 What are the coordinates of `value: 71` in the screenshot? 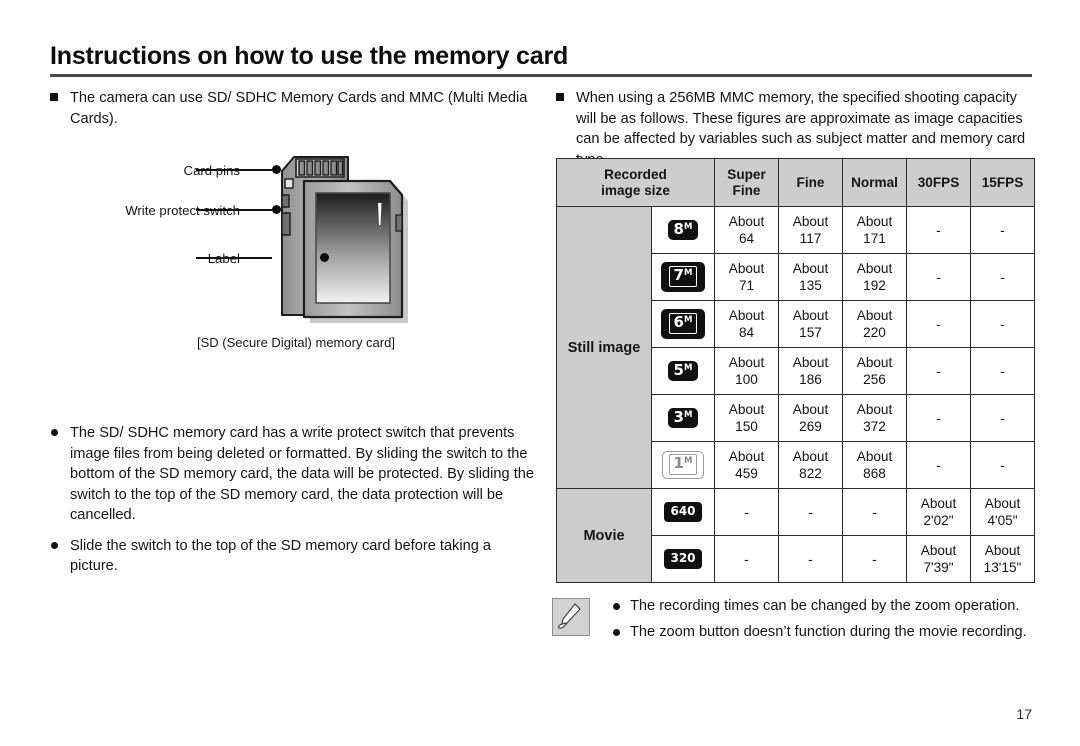 It's located at (746, 285).